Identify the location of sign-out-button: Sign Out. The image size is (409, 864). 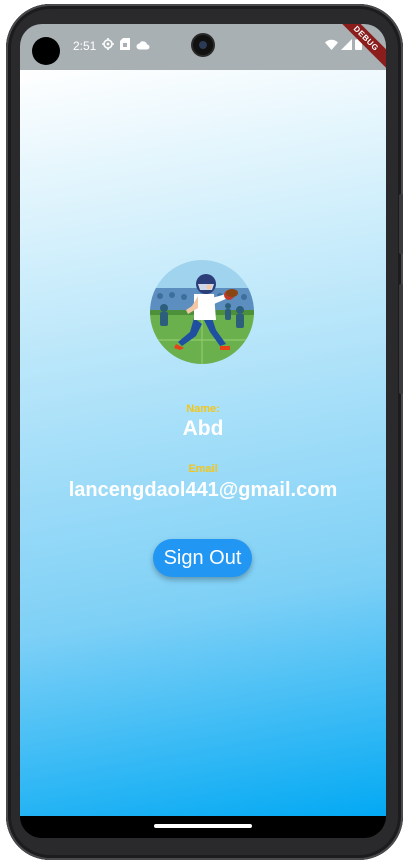
(202, 558).